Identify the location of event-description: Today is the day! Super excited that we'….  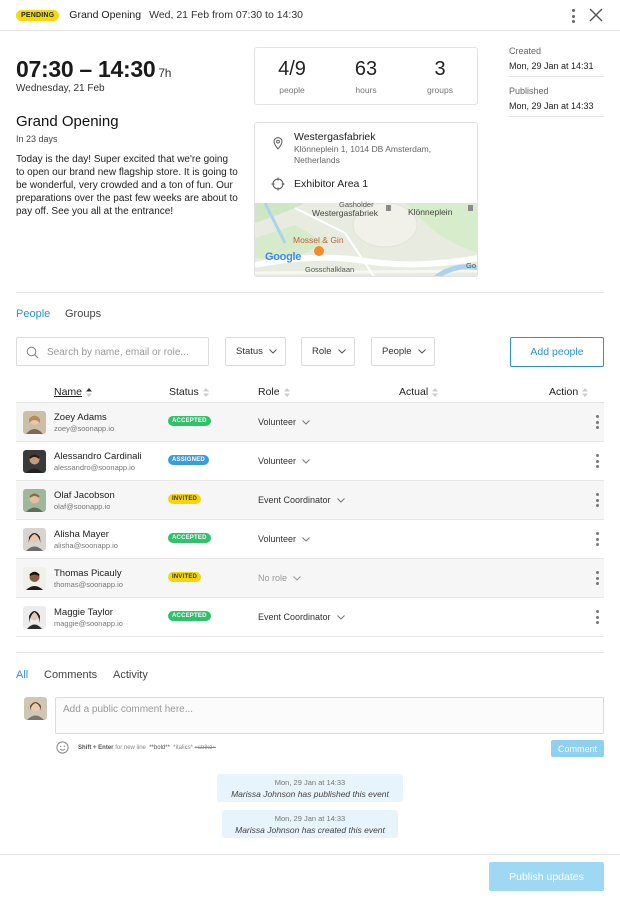
(127, 185).